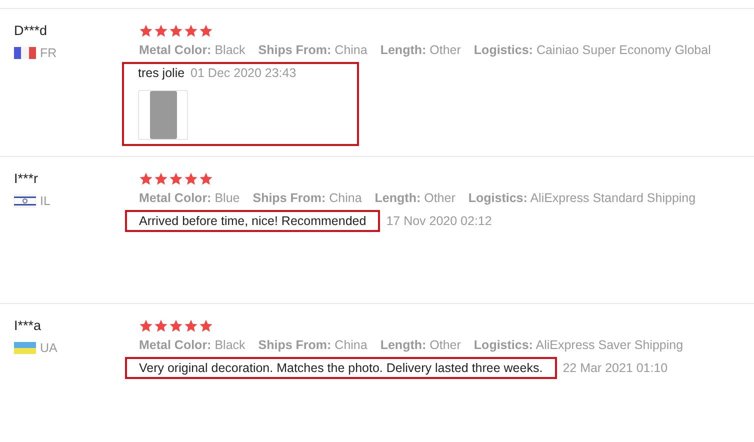 This screenshot has width=754, height=442. Describe the element at coordinates (31, 30) in the screenshot. I see `reviewer-name: D***d` at that location.